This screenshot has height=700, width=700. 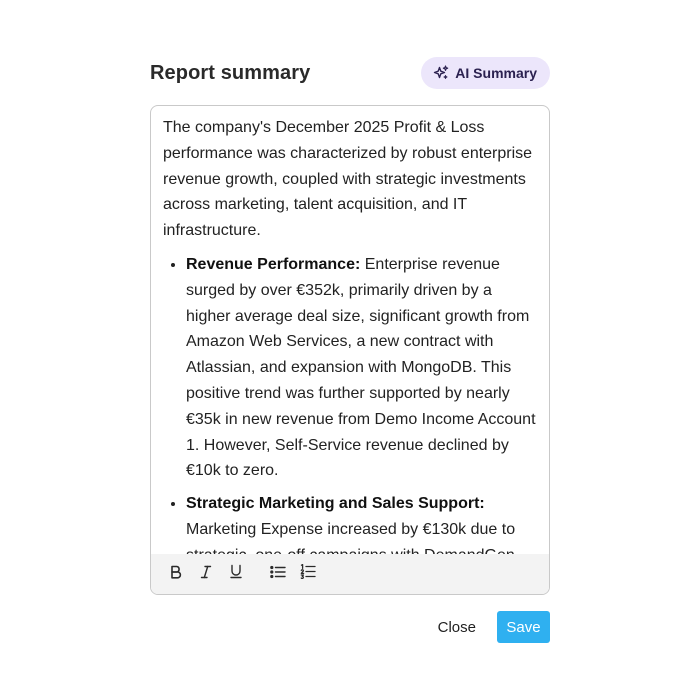 I want to click on dialog-footer: Close Save, so click(x=488, y=627).